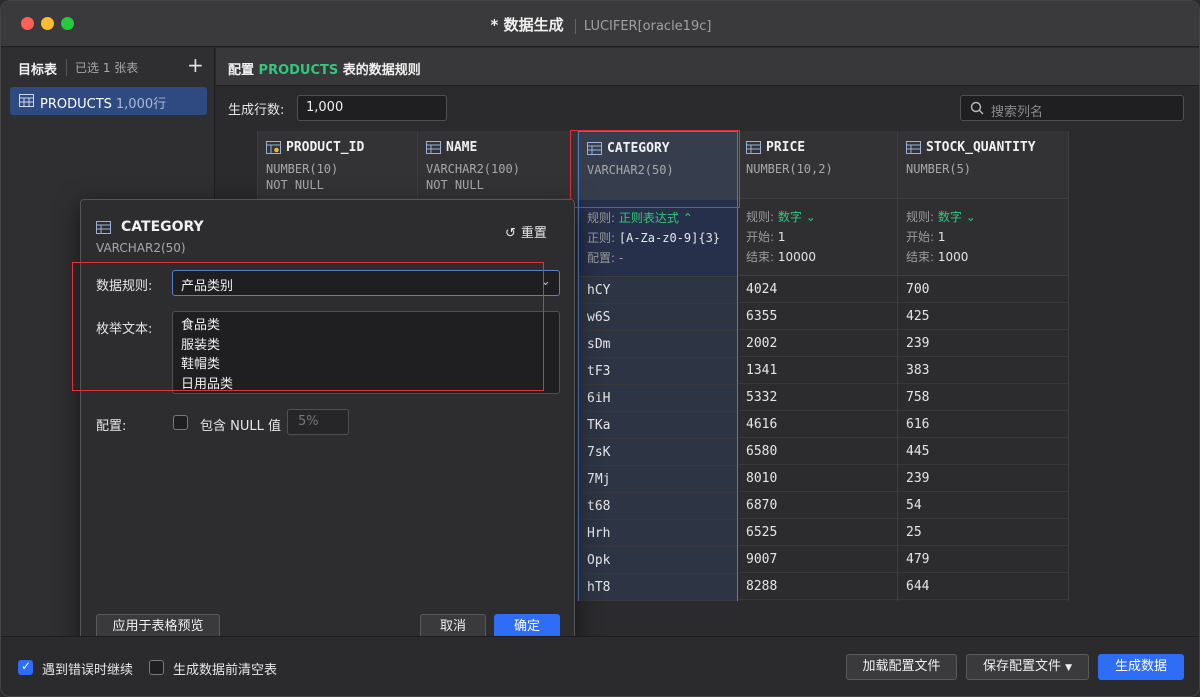  I want to click on generate-data-button: 生成数据, so click(1141, 667).